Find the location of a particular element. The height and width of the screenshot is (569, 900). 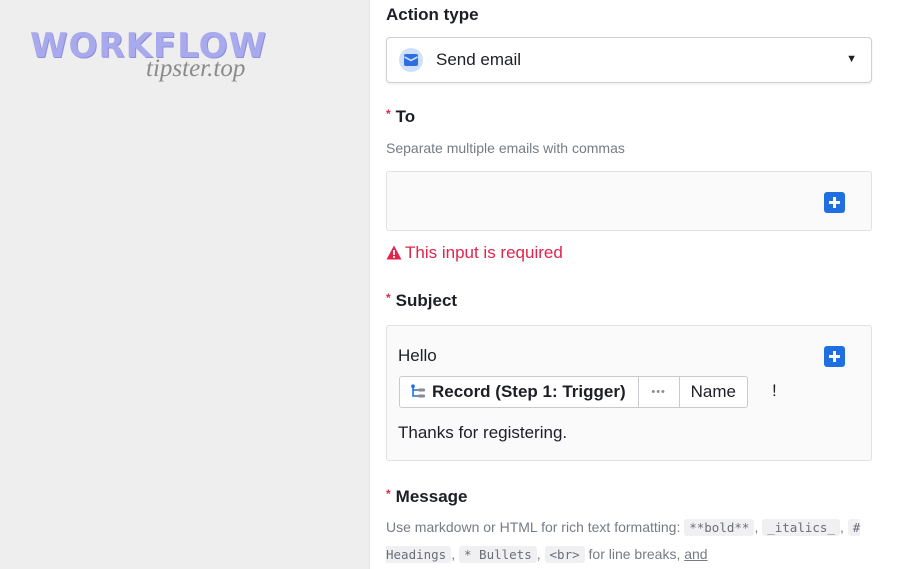

record-field-token: Record (Step 1: Trigger) ••• Name is located at coordinates (573, 392).